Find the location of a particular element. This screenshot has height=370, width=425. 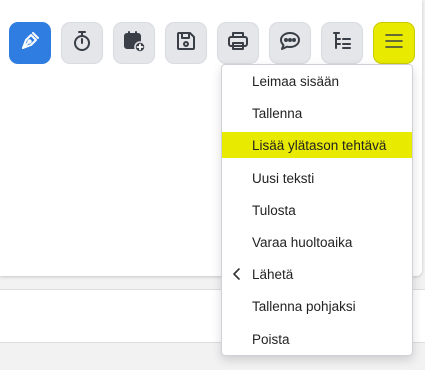

sign-button is located at coordinates (30, 43).